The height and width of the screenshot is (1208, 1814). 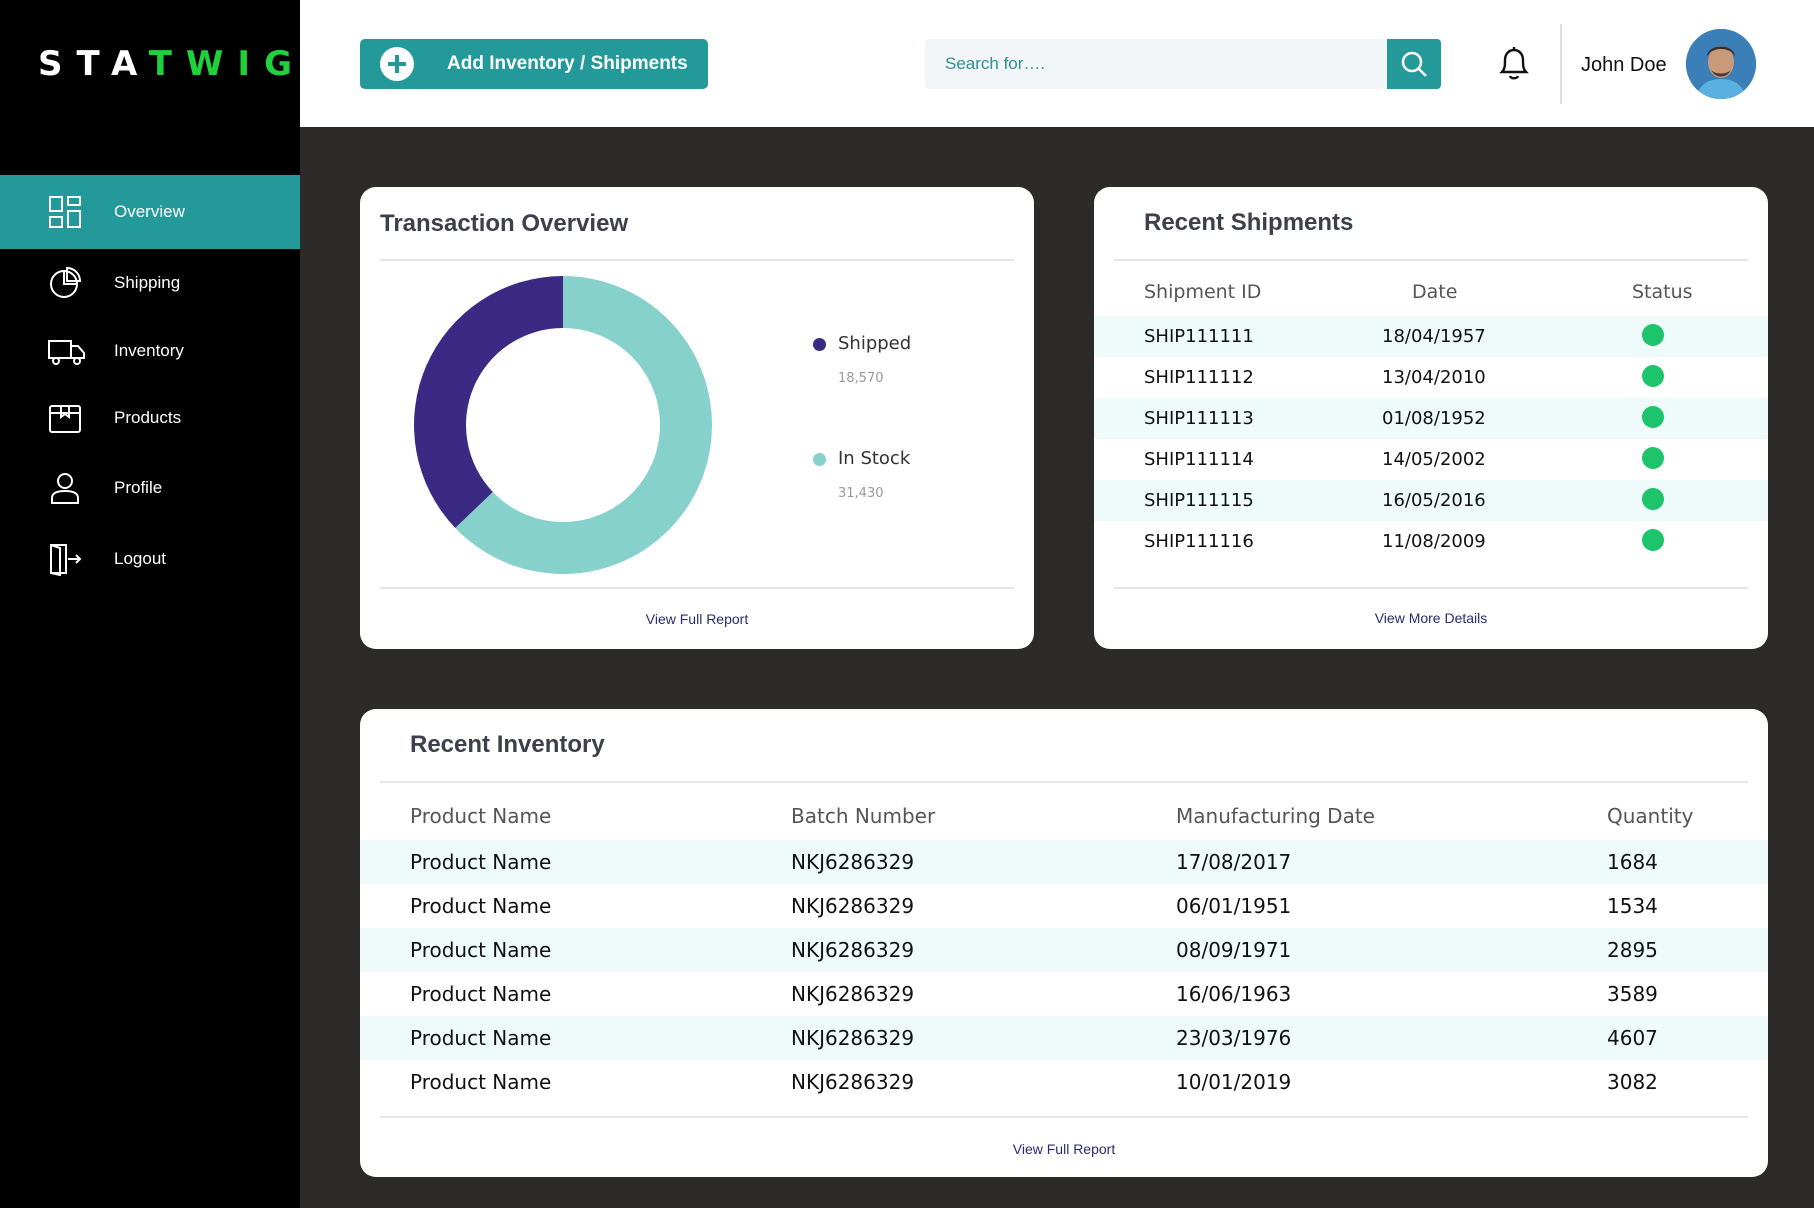 I want to click on column-header-batch-number: Batch Number, so click(x=863, y=816).